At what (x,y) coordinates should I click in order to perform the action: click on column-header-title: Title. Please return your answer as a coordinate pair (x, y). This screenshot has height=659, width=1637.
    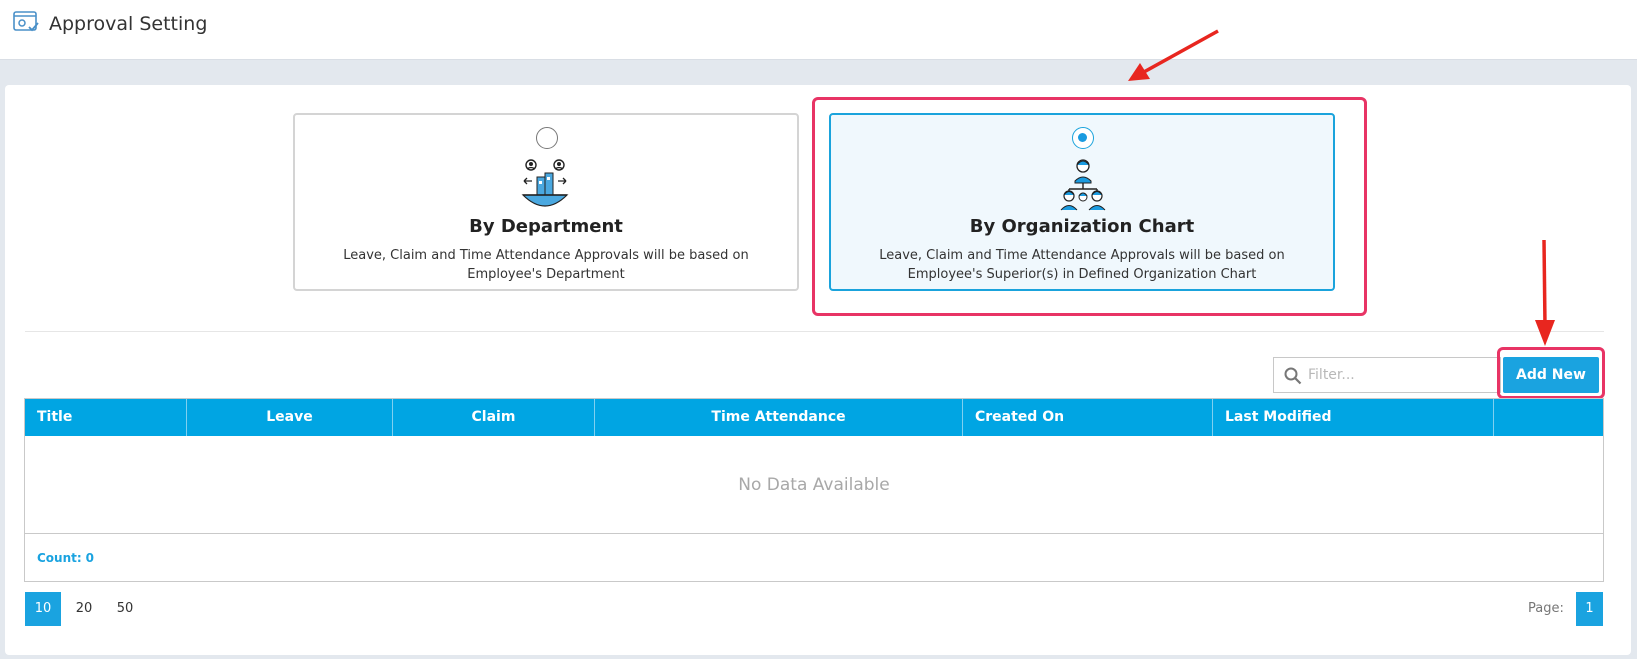
    Looking at the image, I should click on (106, 417).